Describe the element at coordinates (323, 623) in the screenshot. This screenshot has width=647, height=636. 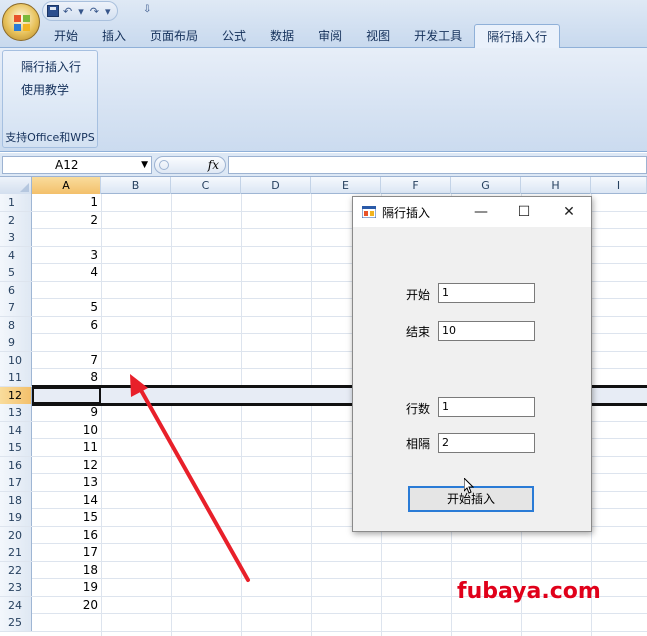
I see `table-row: 25` at that location.